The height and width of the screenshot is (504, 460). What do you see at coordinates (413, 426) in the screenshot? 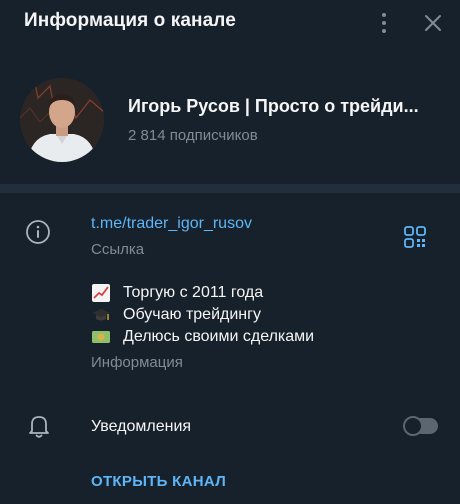
I see `toggle-knob` at bounding box center [413, 426].